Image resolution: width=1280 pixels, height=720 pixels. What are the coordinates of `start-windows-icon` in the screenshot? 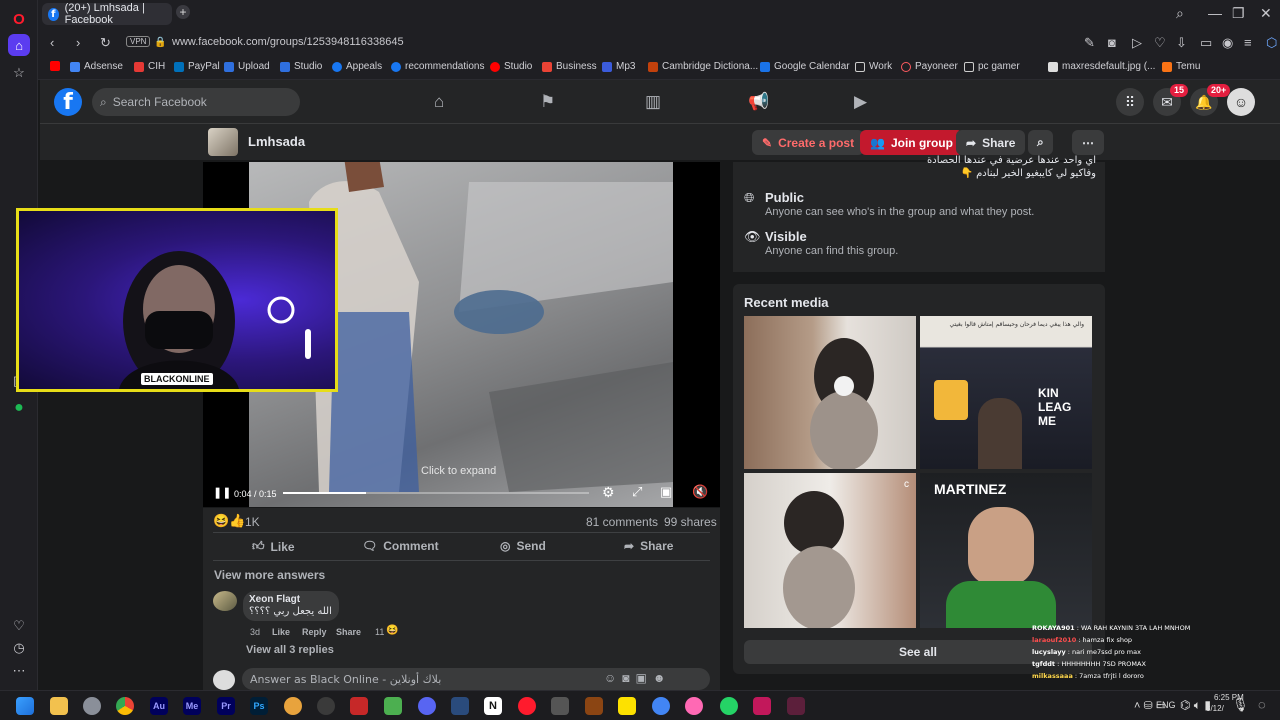 It's located at (25, 706).